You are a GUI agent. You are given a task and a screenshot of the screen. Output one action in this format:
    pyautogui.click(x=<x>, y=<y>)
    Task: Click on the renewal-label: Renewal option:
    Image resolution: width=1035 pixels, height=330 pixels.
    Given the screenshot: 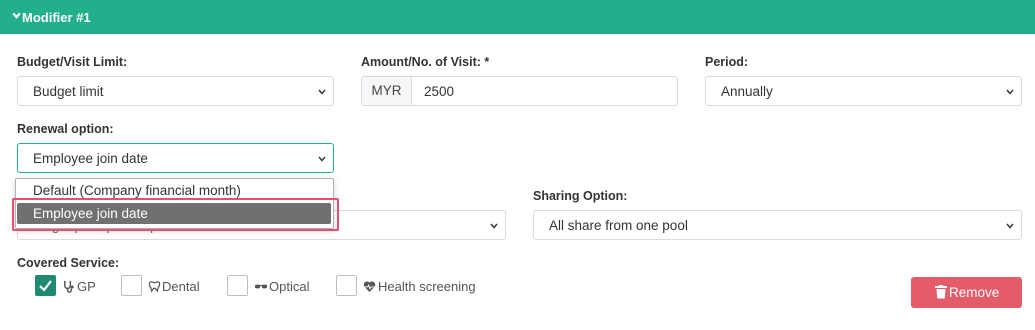 What is the action you would take?
    pyautogui.click(x=65, y=129)
    